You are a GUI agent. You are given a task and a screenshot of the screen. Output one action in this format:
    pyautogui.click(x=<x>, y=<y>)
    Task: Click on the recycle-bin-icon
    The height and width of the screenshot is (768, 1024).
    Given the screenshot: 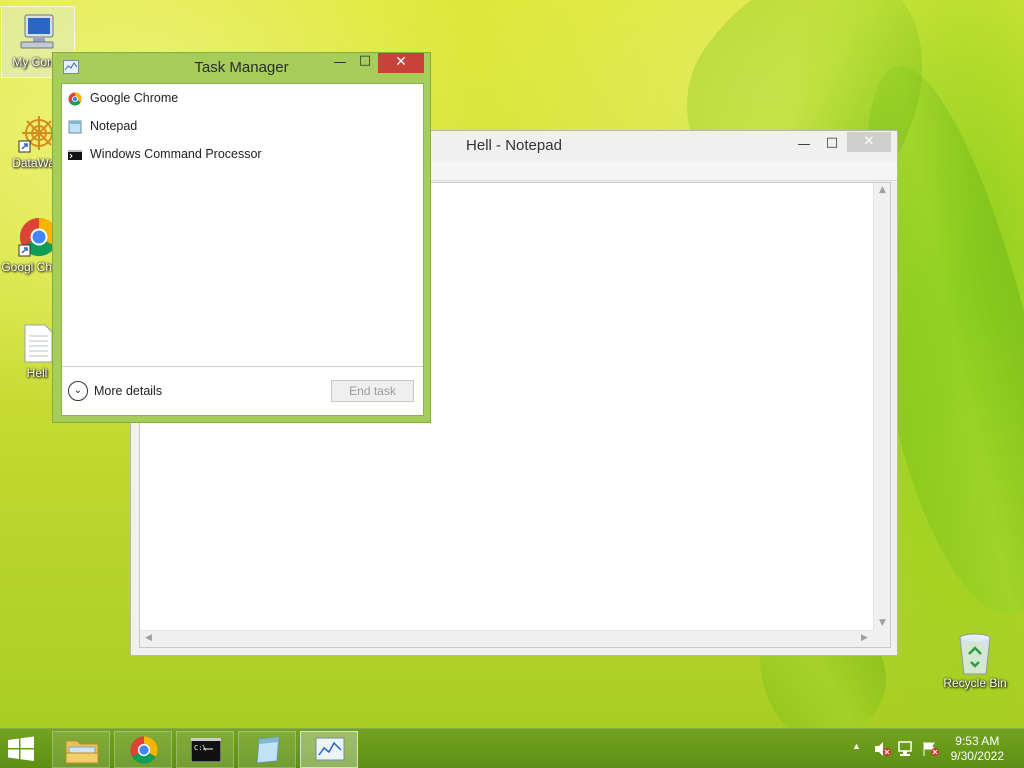 What is the action you would take?
    pyautogui.click(x=975, y=653)
    